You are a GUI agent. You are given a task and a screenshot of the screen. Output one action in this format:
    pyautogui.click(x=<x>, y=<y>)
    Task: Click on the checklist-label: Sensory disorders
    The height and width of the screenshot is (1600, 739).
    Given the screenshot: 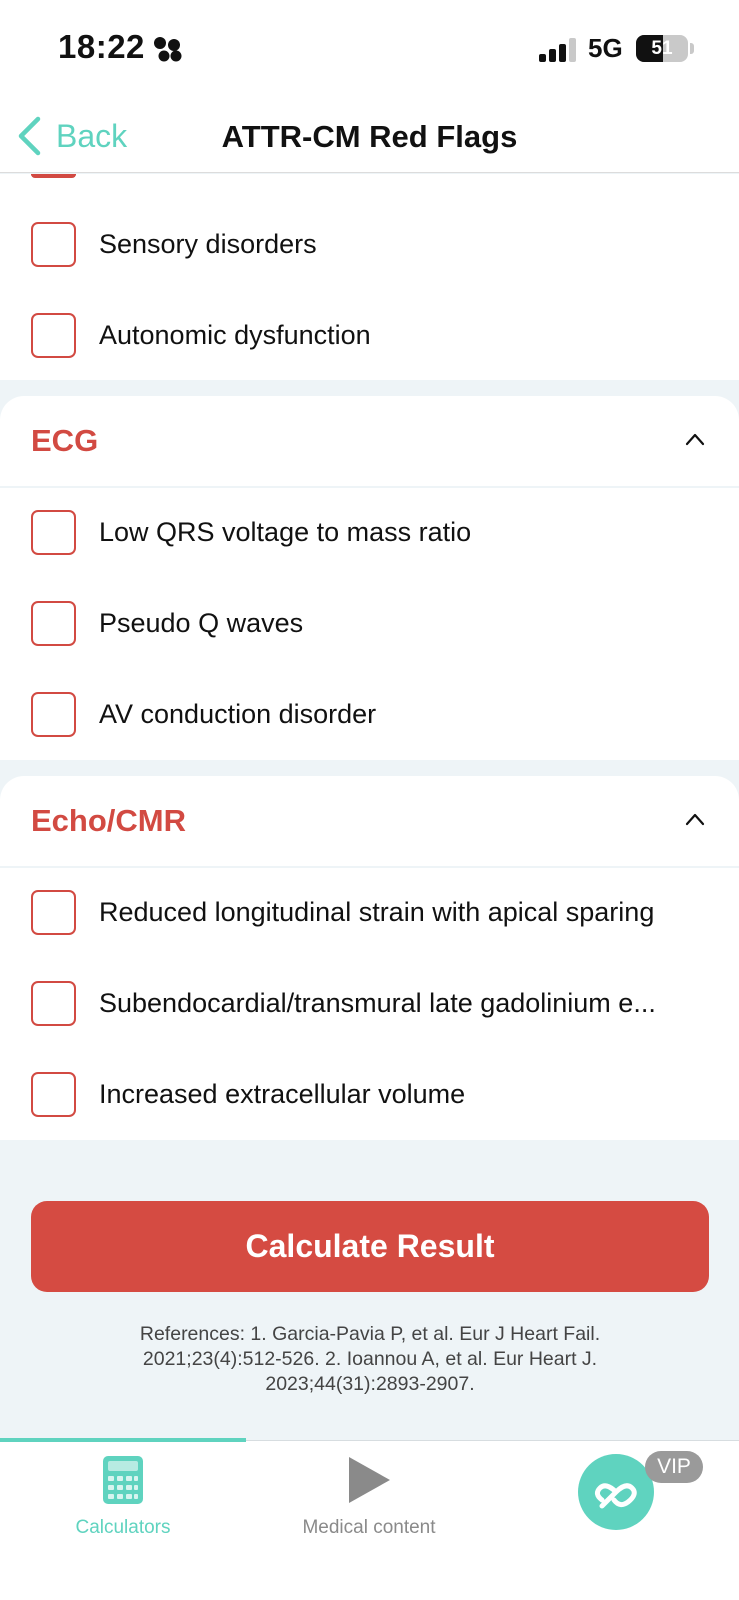 What is the action you would take?
    pyautogui.click(x=208, y=244)
    